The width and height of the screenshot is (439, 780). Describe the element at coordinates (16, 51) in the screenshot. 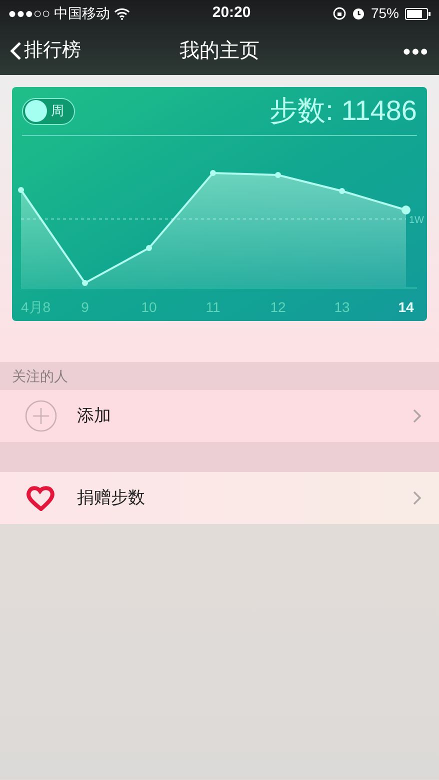

I see `back-chevron-icon` at that location.